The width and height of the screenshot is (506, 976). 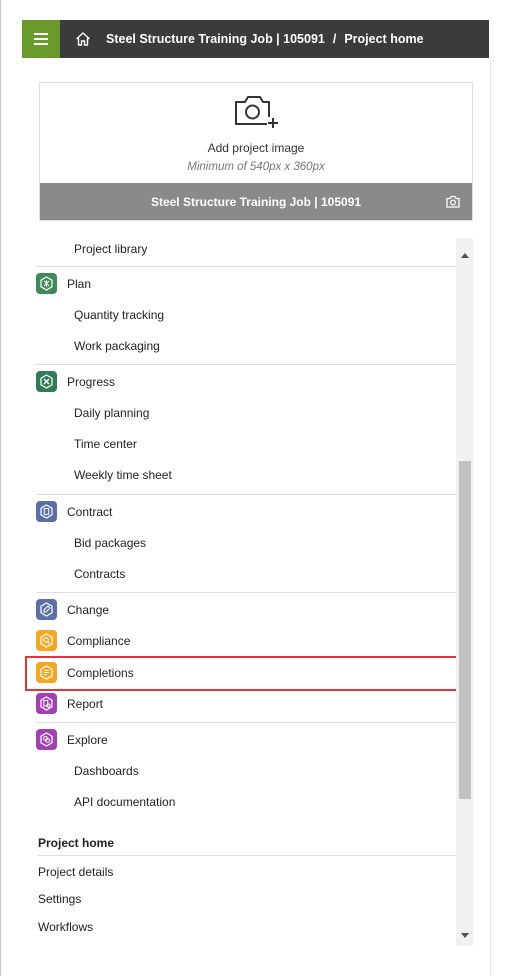 I want to click on nav-item-work-packaging: Work packaging, so click(x=239, y=345).